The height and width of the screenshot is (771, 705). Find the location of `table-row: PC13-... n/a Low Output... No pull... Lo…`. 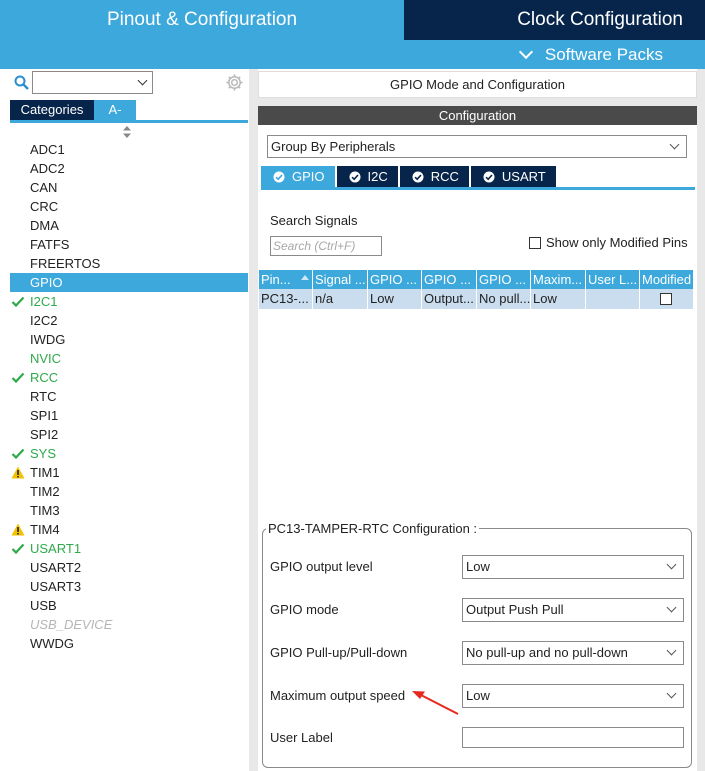

table-row: PC13-... n/a Low Output... No pull... Lo… is located at coordinates (476, 299).